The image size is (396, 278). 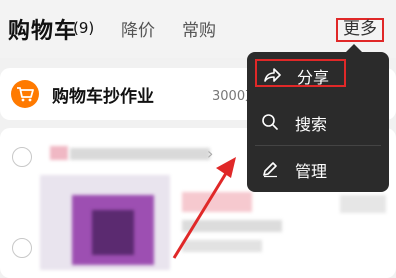 What do you see at coordinates (204, 208) in the screenshot?
I see `annotation-arrow` at bounding box center [204, 208].